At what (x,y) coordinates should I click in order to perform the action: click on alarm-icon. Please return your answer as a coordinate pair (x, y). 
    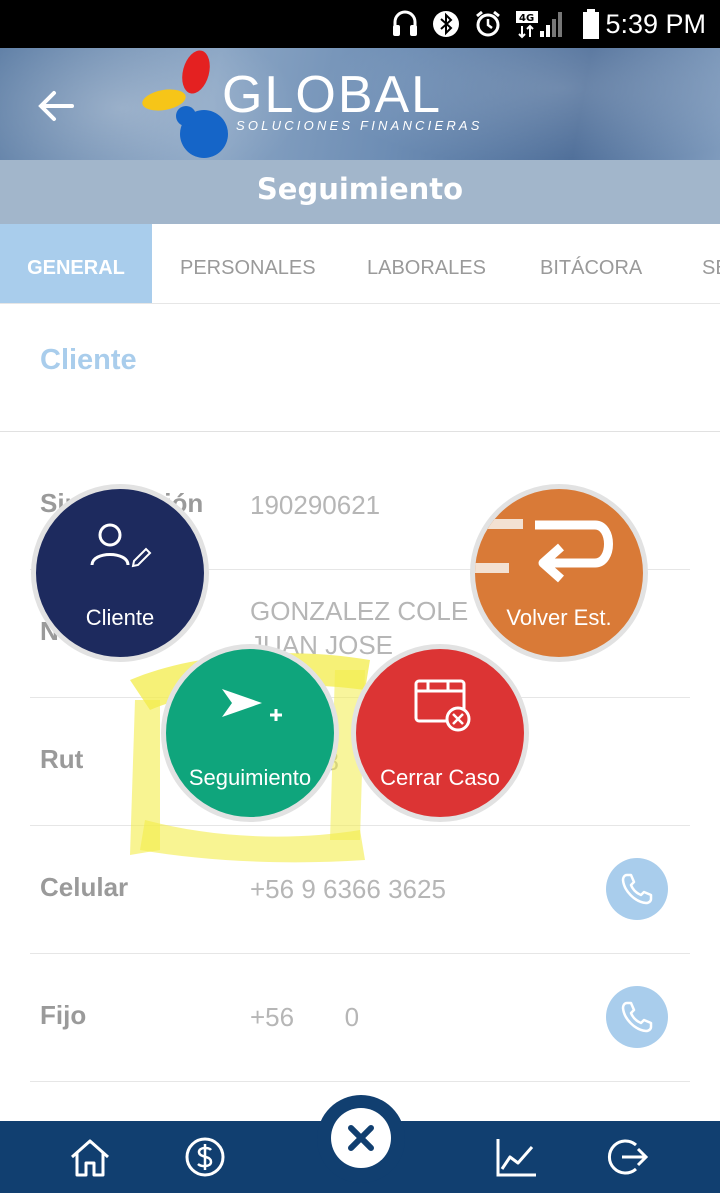
    Looking at the image, I should click on (488, 23).